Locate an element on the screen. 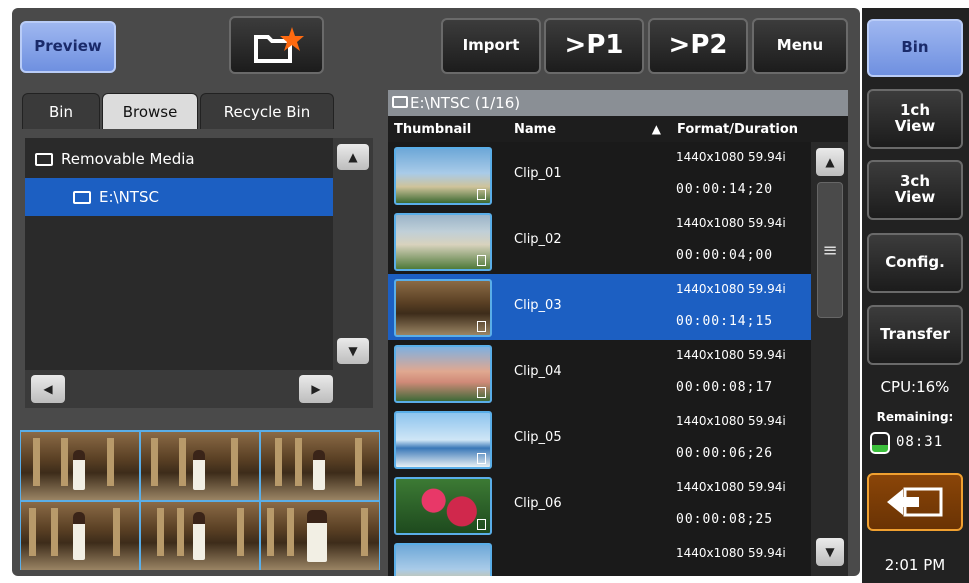  clip-name: Clip_02 is located at coordinates (538, 239).